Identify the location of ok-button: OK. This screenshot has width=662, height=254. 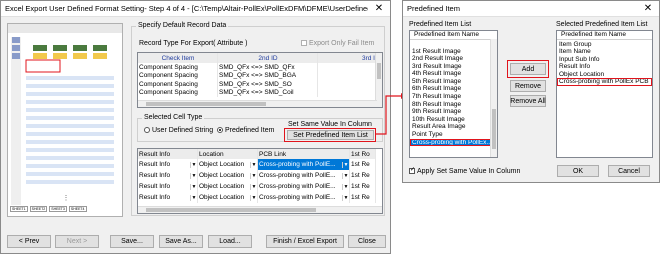
(578, 171).